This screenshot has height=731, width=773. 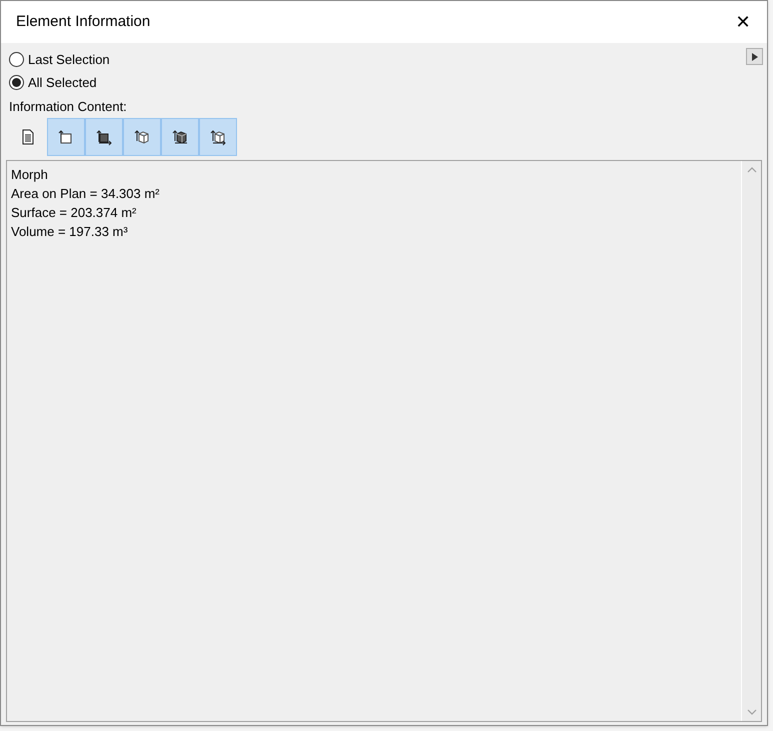 I want to click on play-icon, so click(x=755, y=56).